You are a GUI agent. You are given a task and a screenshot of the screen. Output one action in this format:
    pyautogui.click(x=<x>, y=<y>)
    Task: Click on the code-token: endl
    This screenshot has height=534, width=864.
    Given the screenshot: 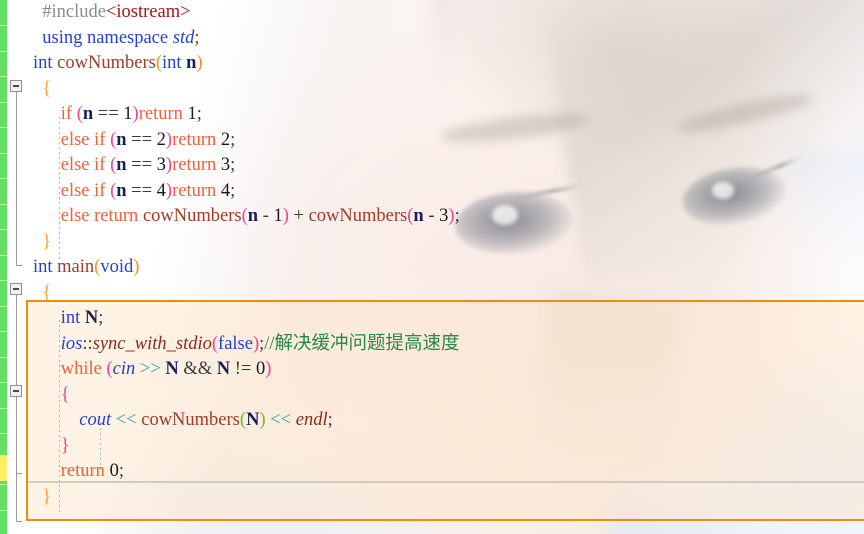 What is the action you would take?
    pyautogui.click(x=311, y=420)
    